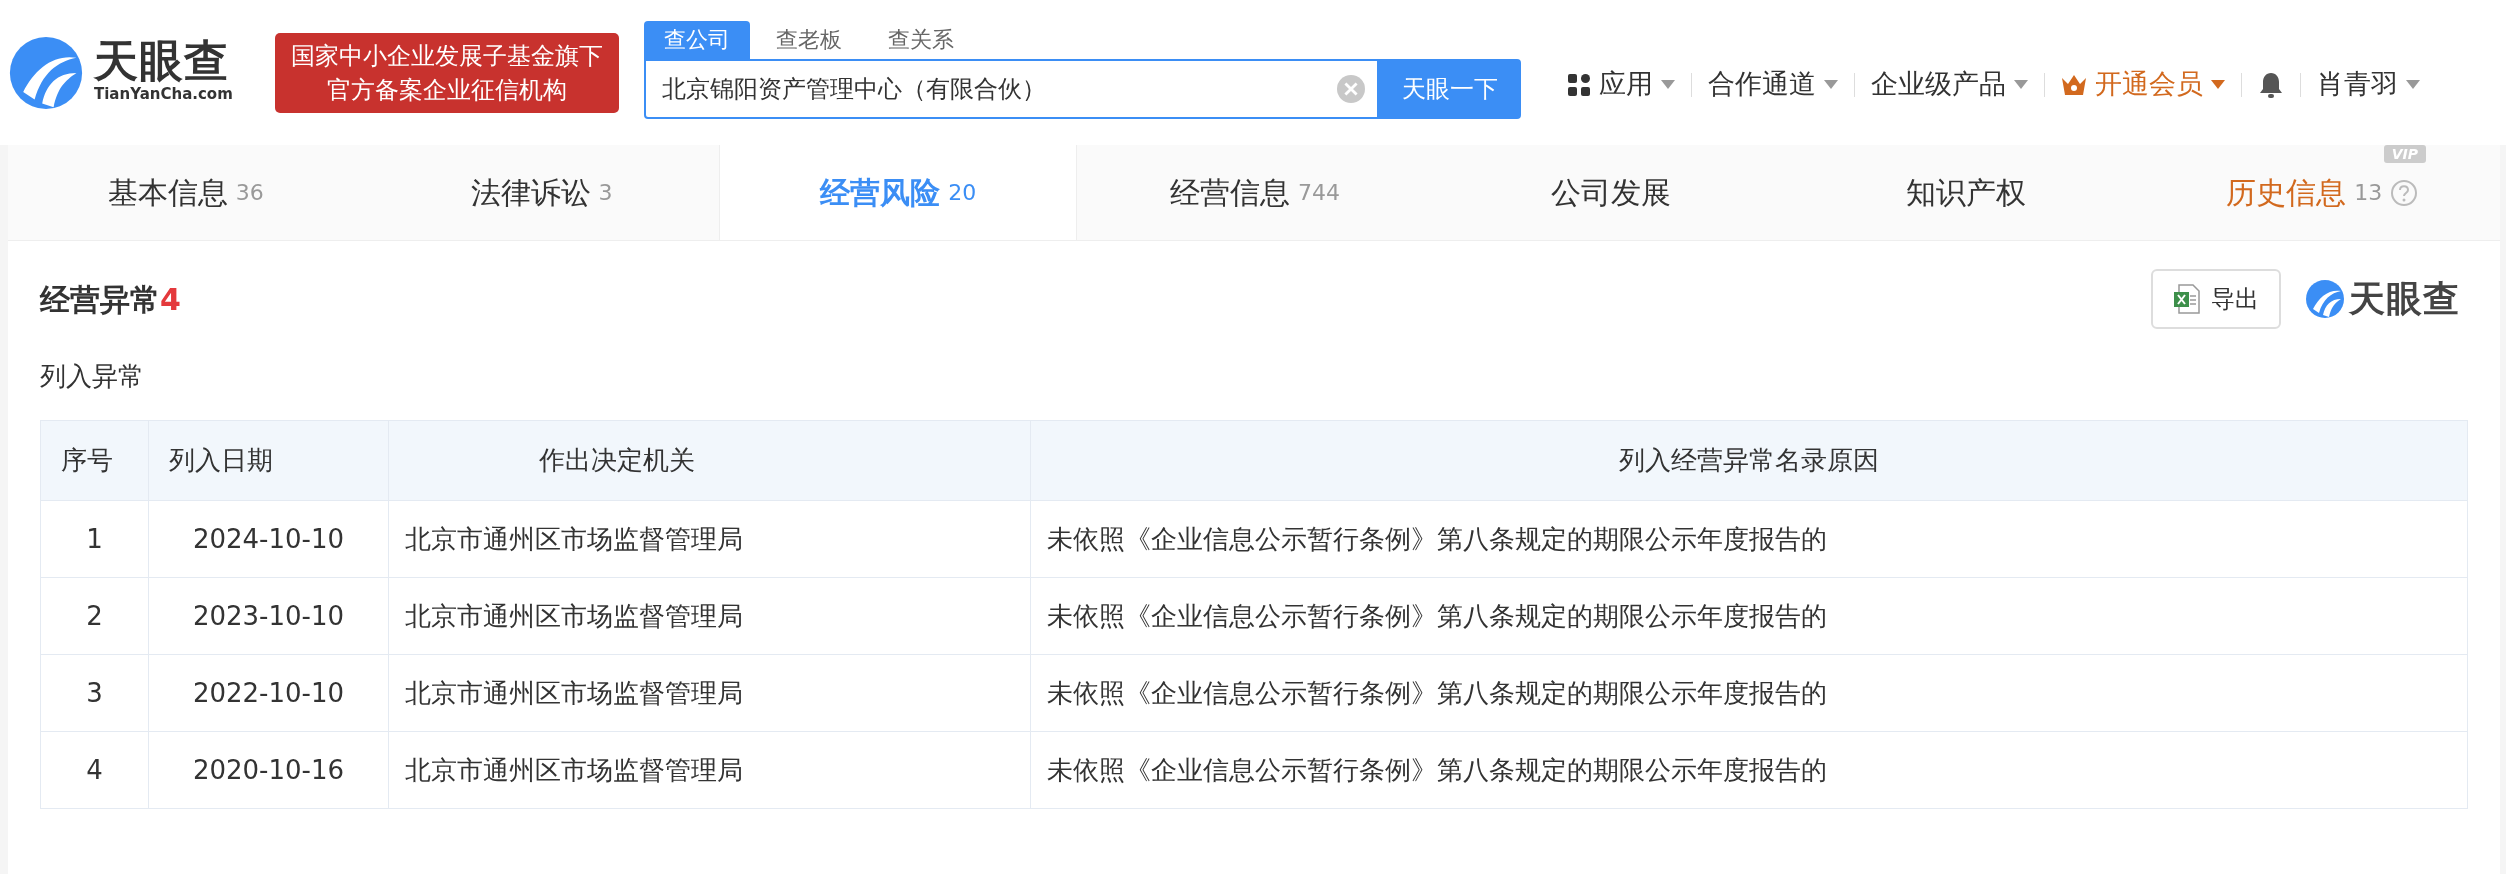  I want to click on tab: 经营信息 744, so click(1255, 192).